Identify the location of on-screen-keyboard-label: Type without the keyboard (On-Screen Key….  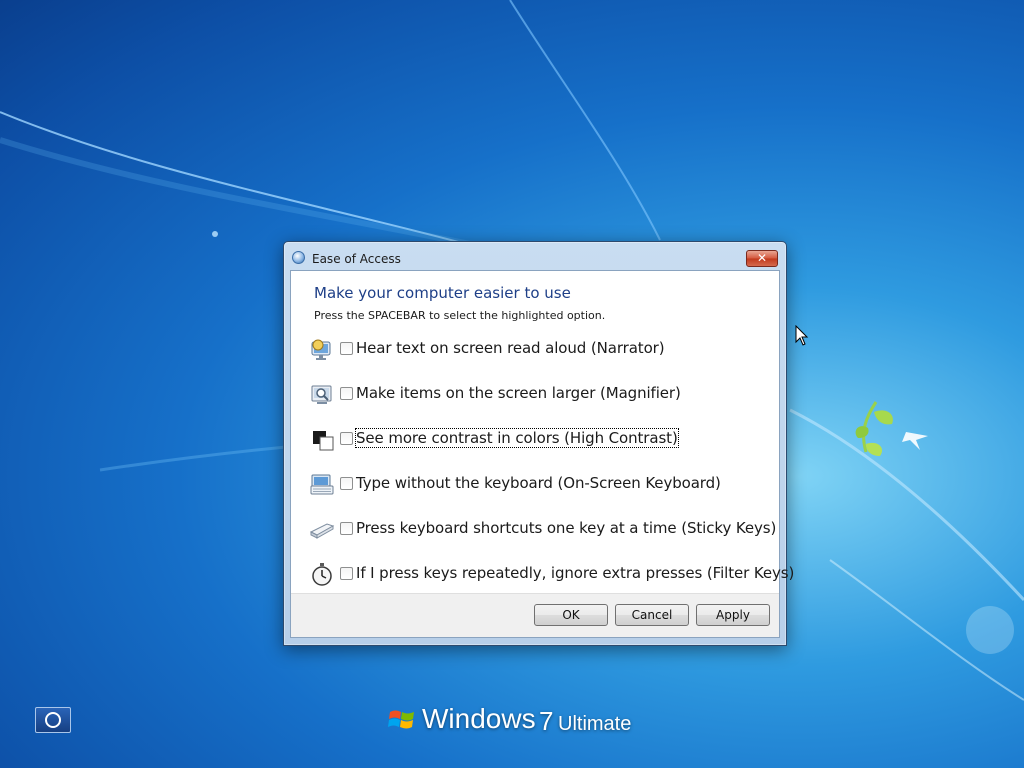
(538, 483).